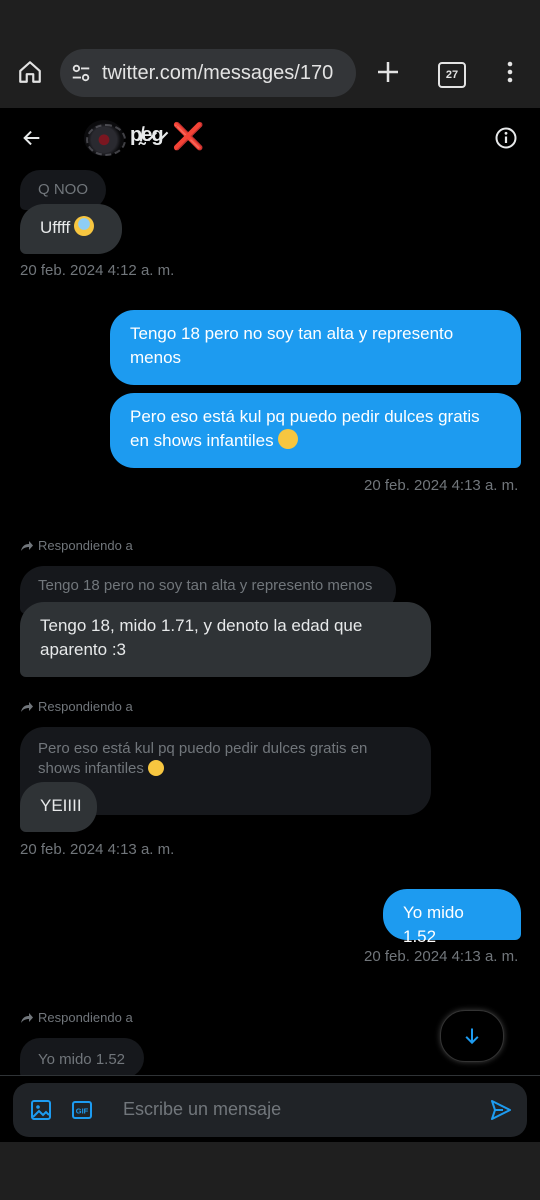 This screenshot has width=540, height=1200. I want to click on received-message: YEIIII, so click(58, 807).